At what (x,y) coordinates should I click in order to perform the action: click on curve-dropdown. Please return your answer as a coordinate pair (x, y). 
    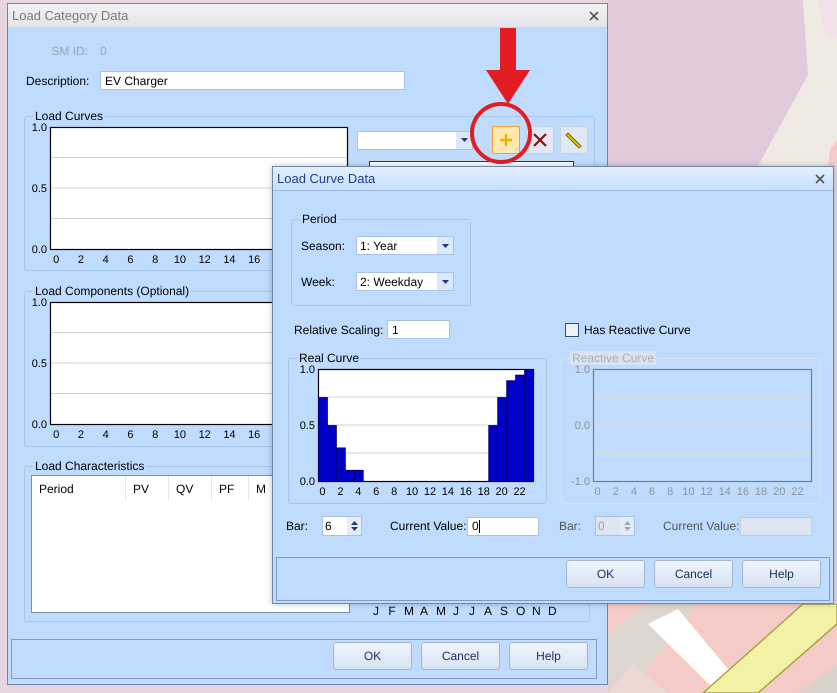
    Looking at the image, I should click on (415, 140).